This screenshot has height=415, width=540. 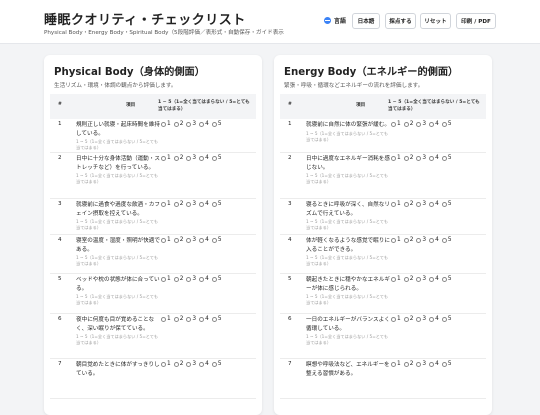 I want to click on print-pdf-button: 印刷 / PDF, so click(x=476, y=21).